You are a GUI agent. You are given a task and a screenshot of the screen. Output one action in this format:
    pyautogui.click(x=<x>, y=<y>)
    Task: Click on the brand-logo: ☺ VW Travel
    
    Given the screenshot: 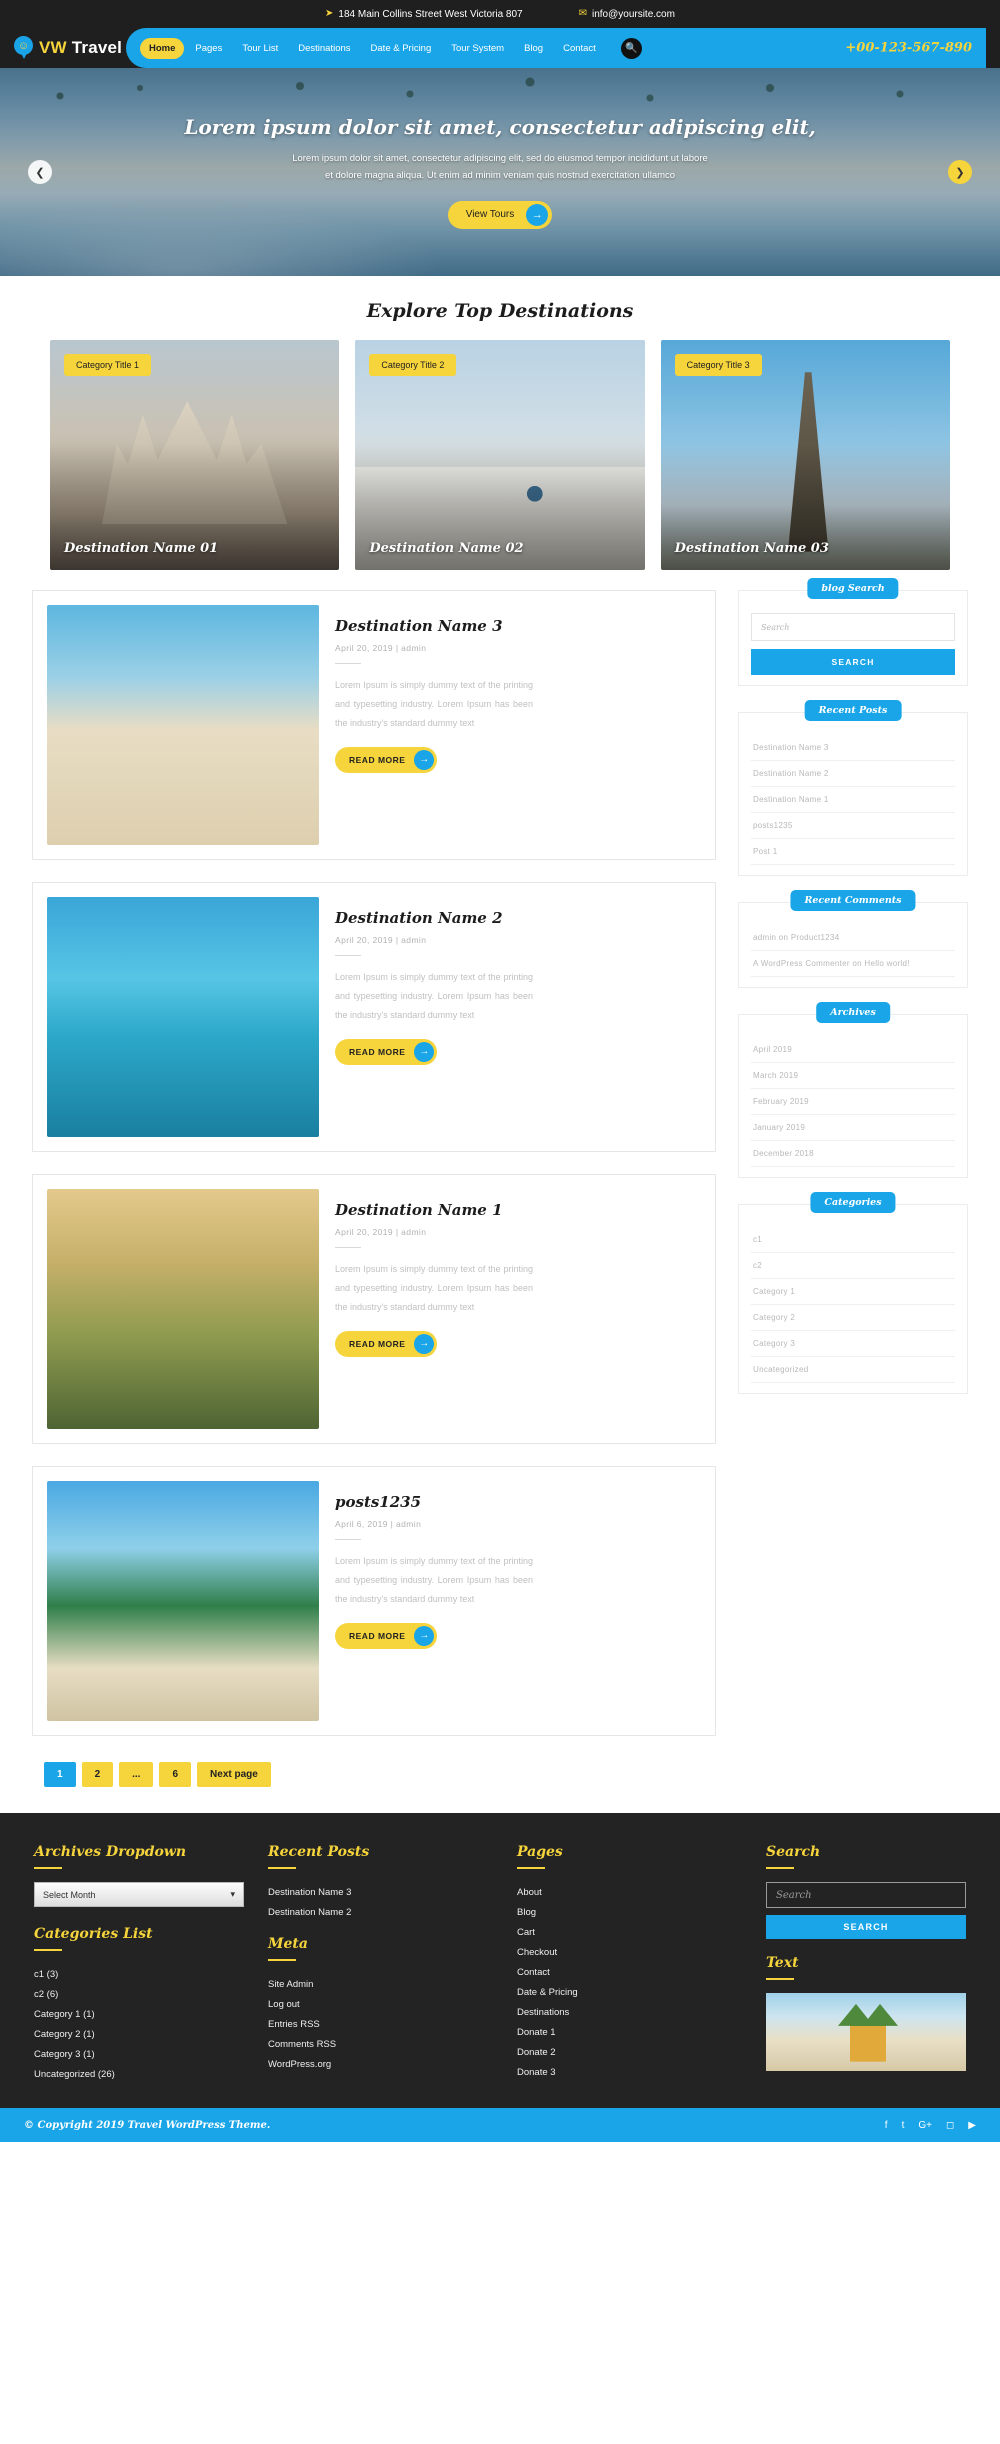 What is the action you would take?
    pyautogui.click(x=70, y=48)
    